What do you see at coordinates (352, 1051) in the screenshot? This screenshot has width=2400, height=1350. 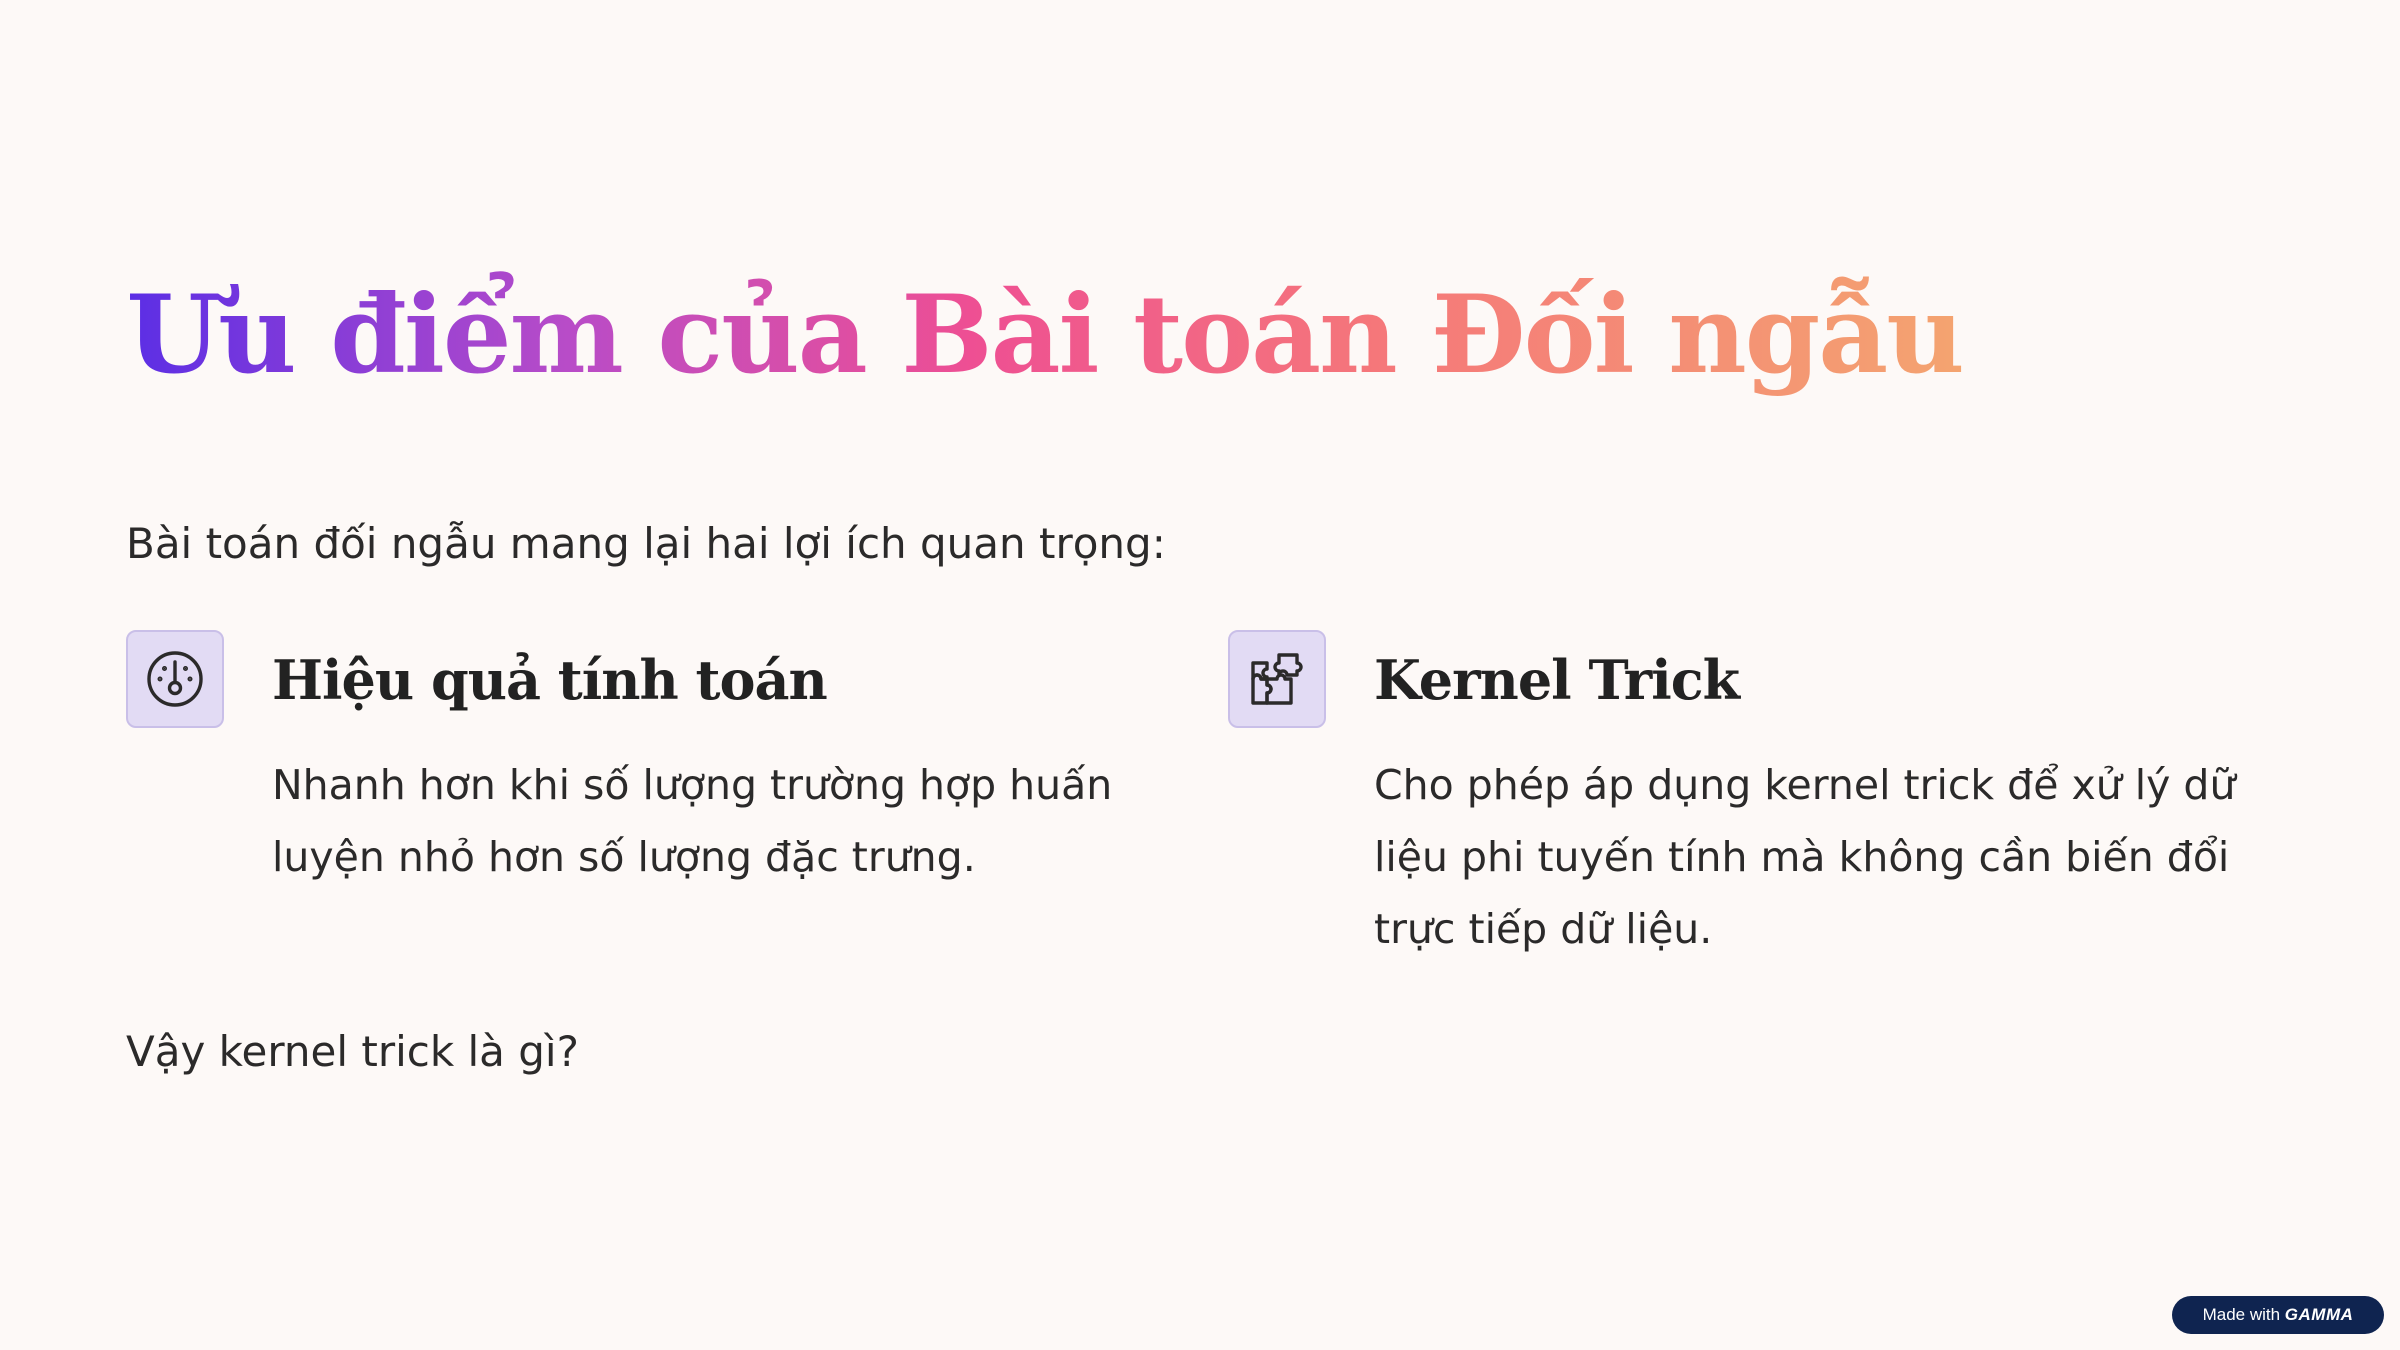 I see `outro-question: Vậy kernel trick là gì?` at bounding box center [352, 1051].